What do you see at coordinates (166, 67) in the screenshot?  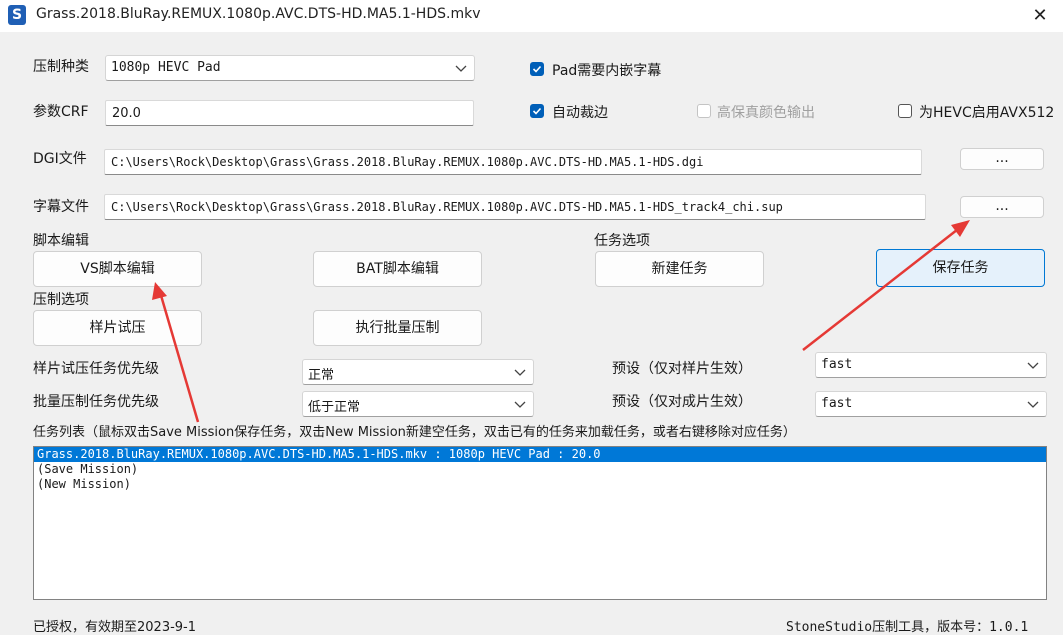 I see `preset-type-value: 1080p HEVC Pad` at bounding box center [166, 67].